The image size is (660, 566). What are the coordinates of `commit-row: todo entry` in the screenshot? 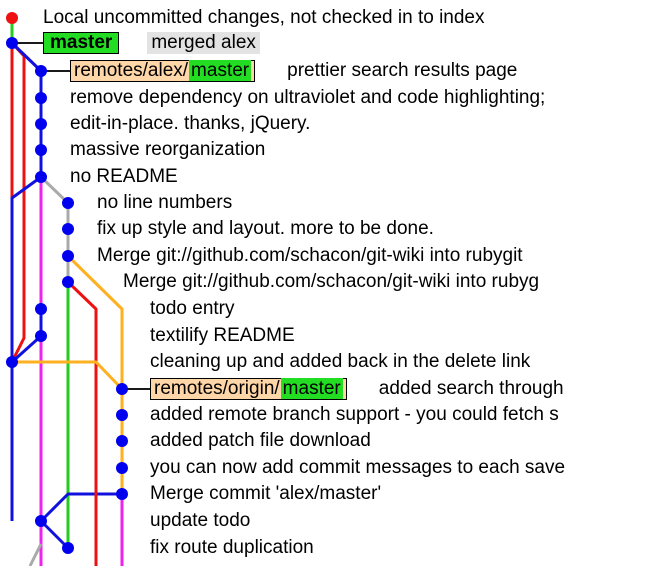 It's located at (192, 309).